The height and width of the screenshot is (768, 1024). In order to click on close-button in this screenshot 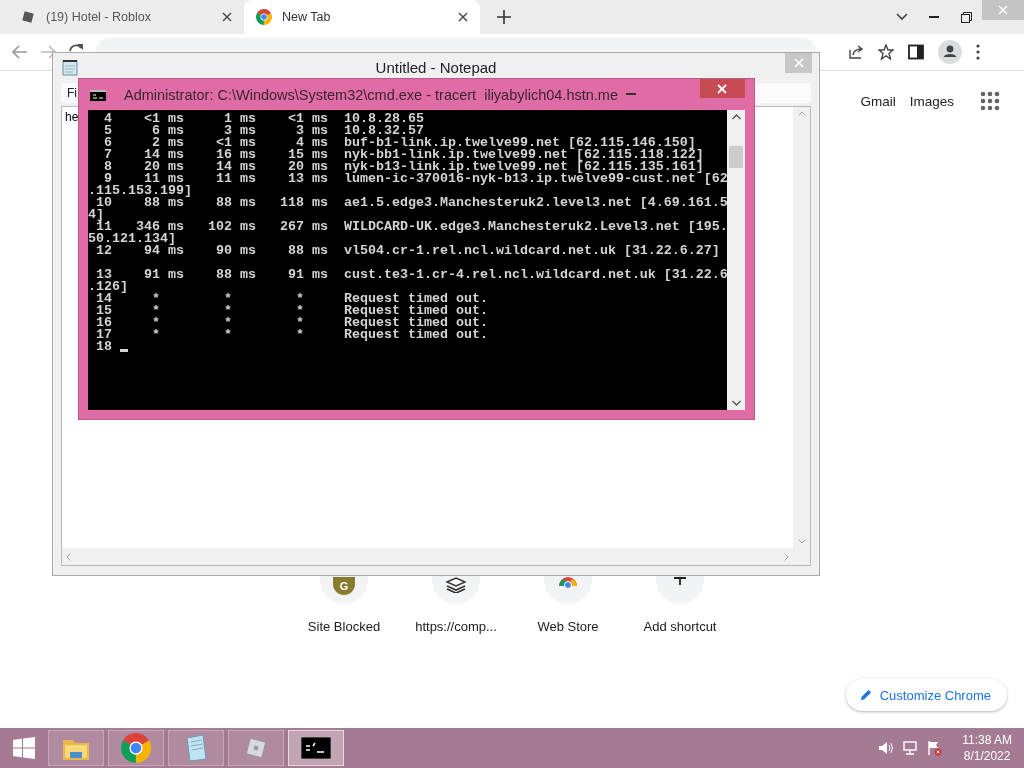, I will do `click(722, 88)`.